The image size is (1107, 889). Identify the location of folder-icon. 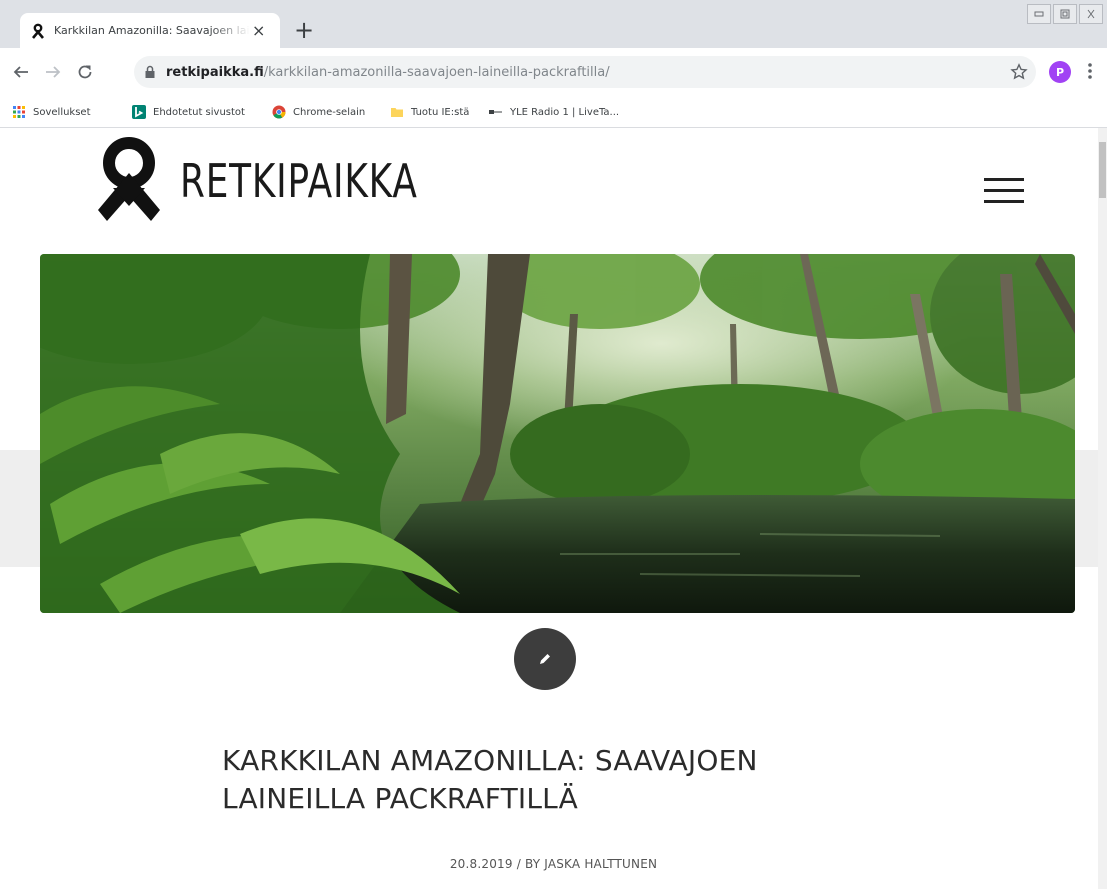
(397, 112).